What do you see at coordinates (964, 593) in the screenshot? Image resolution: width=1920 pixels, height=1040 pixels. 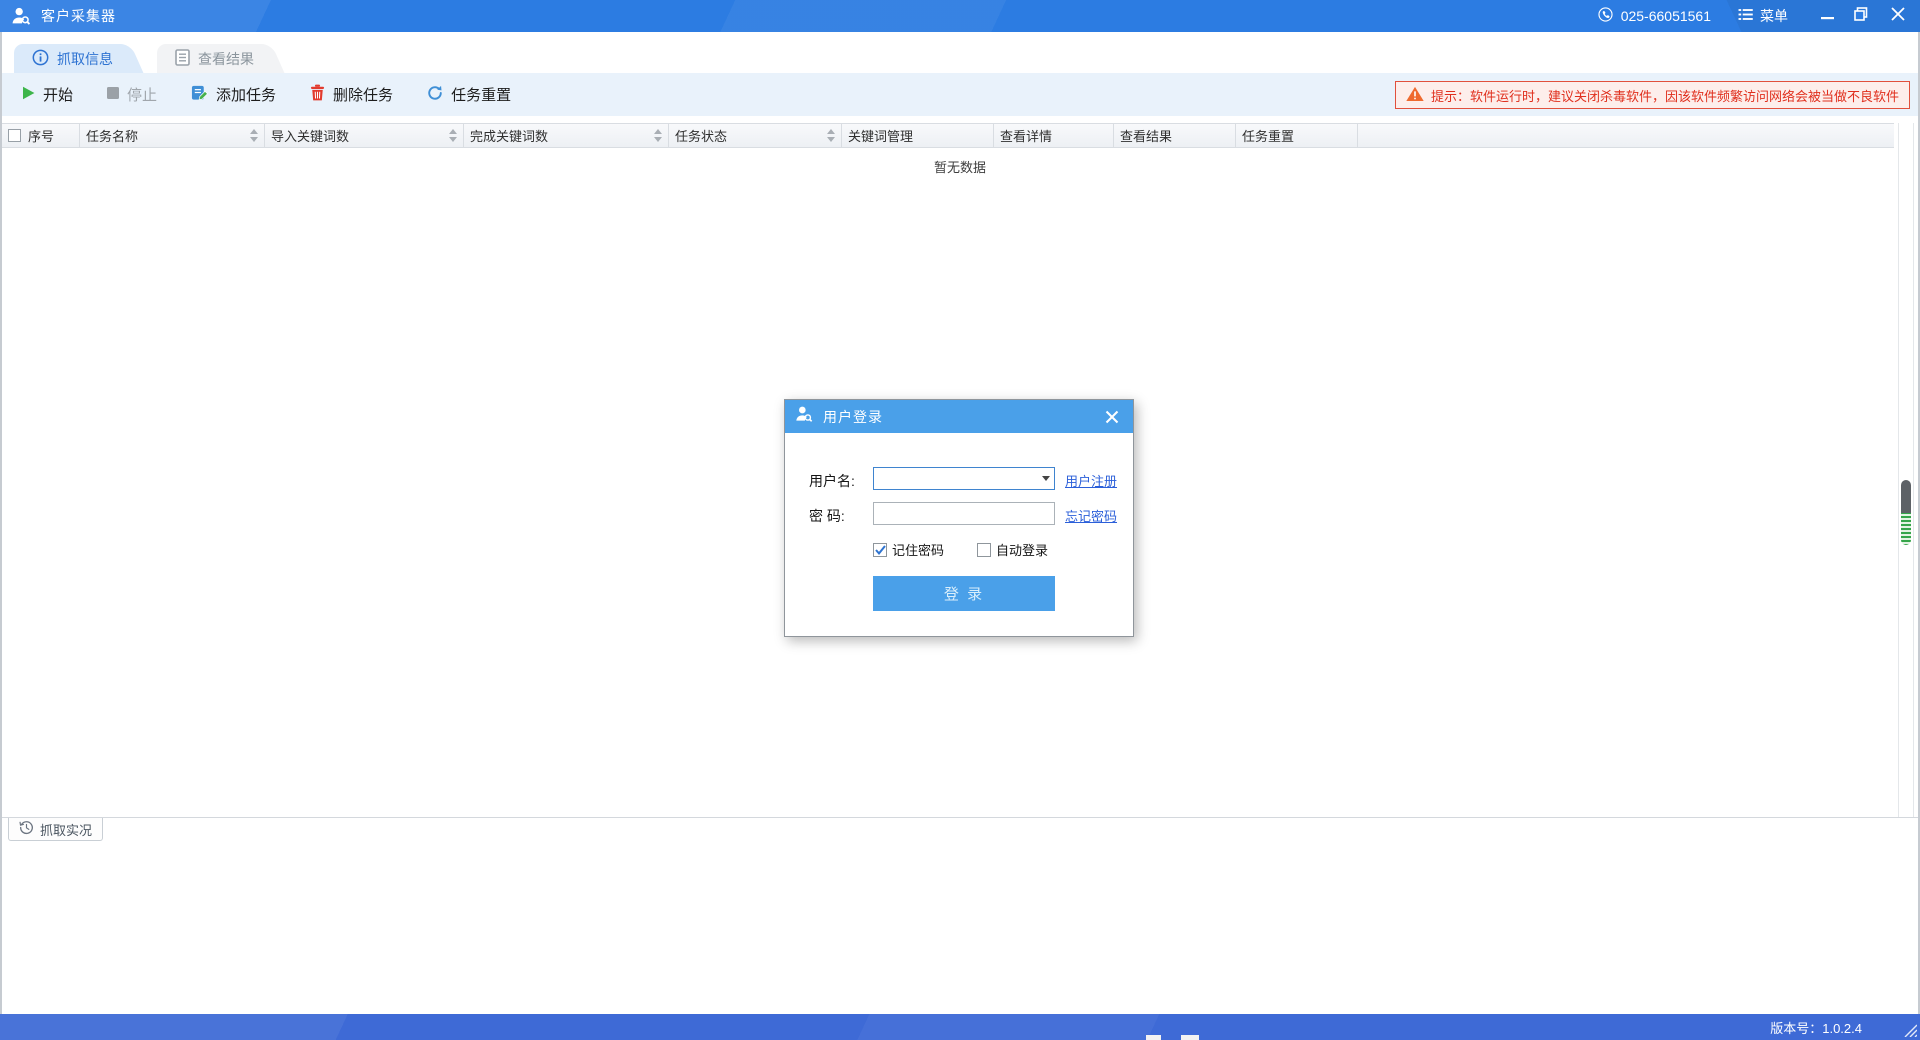 I see `login-submit-button: 登 录` at bounding box center [964, 593].